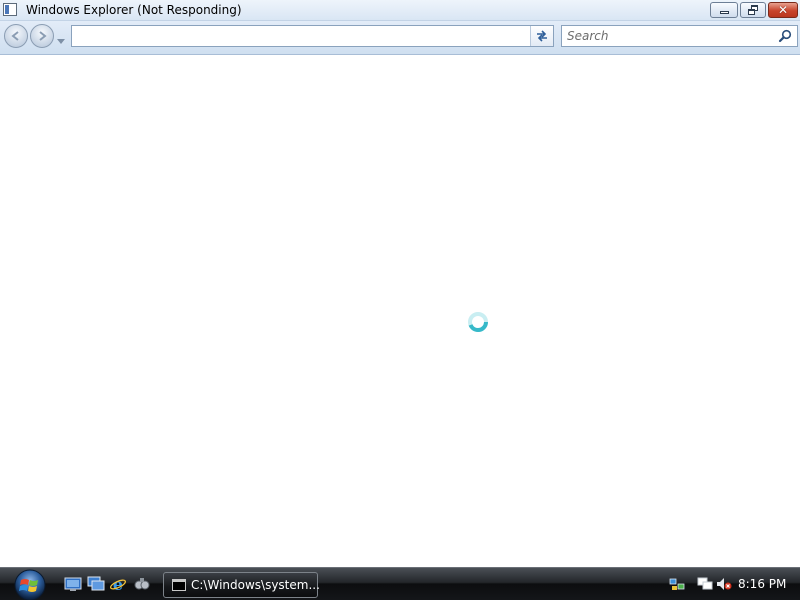  Describe the element at coordinates (61, 41) in the screenshot. I see `chevron-down-icon` at that location.